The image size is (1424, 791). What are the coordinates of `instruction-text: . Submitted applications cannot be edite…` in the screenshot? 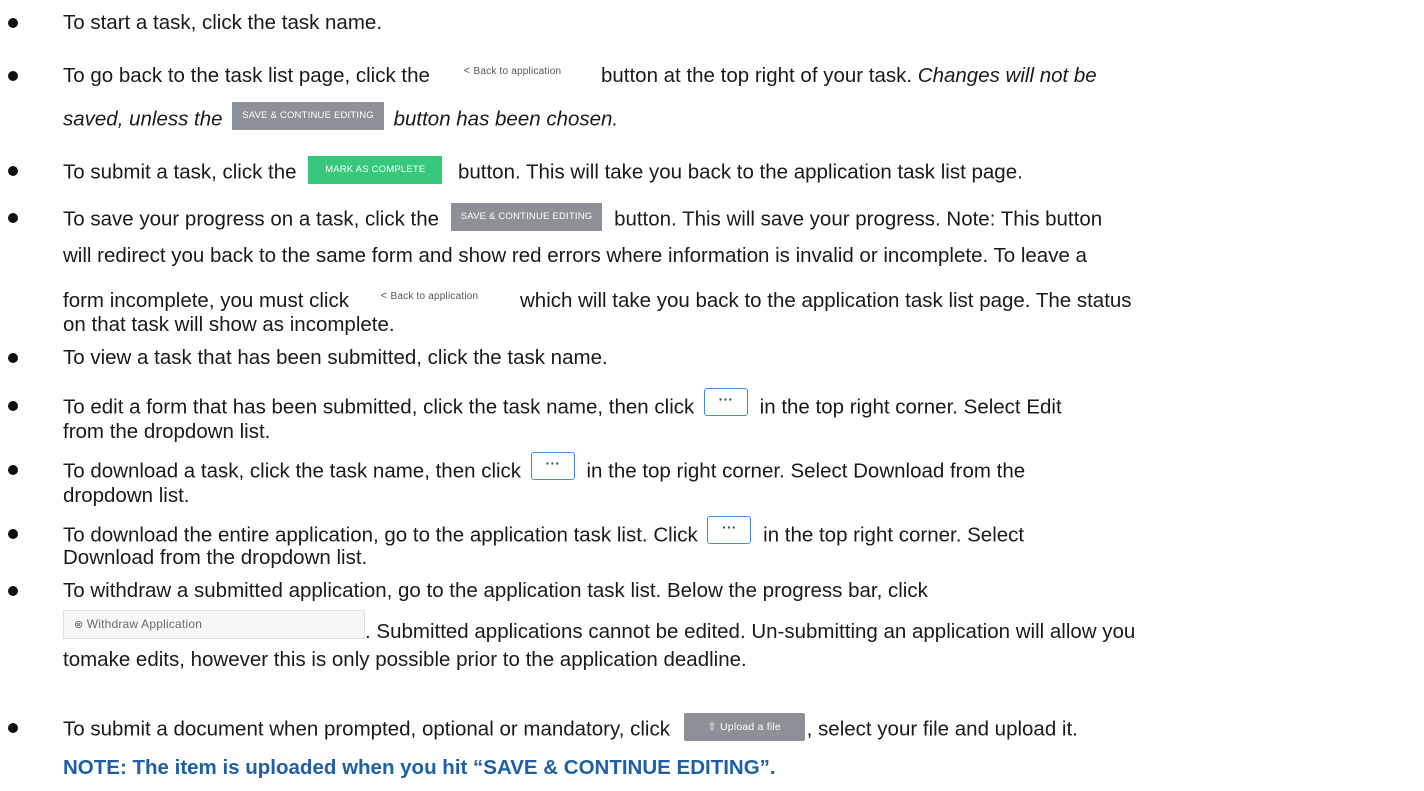 It's located at (750, 631).